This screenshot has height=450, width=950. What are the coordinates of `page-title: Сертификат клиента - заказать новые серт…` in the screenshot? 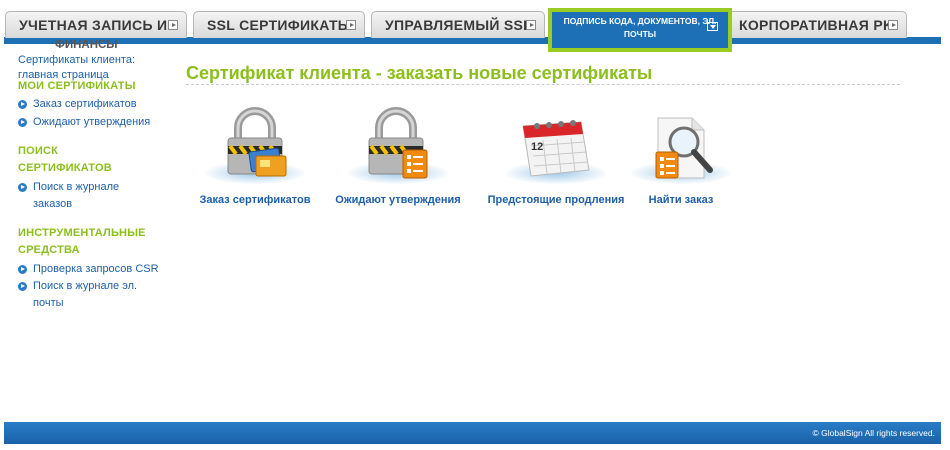 It's located at (419, 73).